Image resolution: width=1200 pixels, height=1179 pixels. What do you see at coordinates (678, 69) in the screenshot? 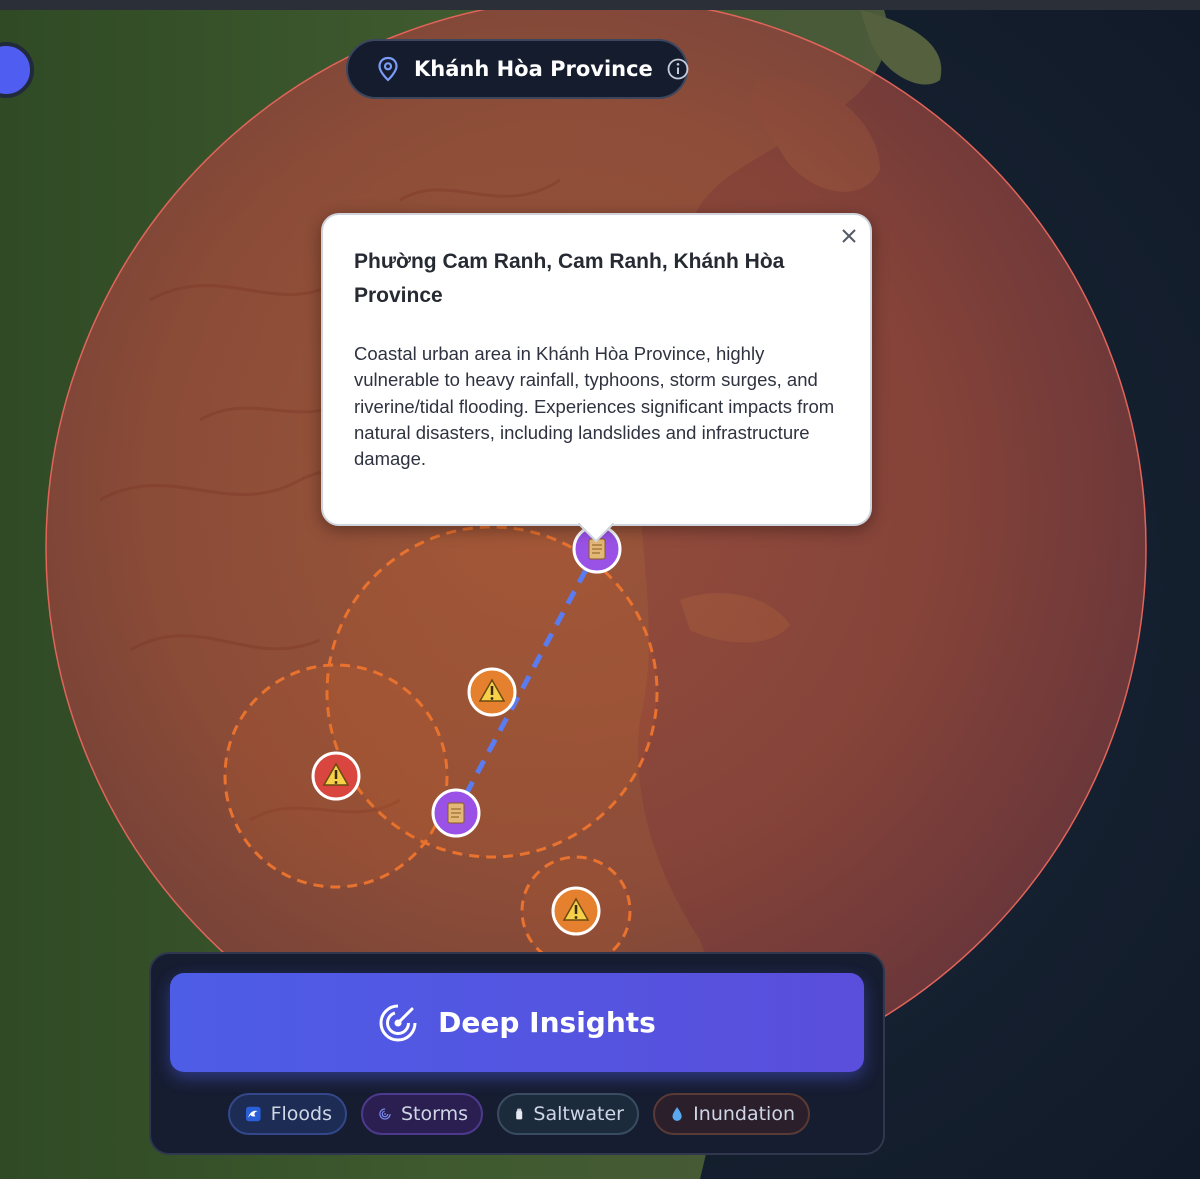
I see `info-icon` at bounding box center [678, 69].